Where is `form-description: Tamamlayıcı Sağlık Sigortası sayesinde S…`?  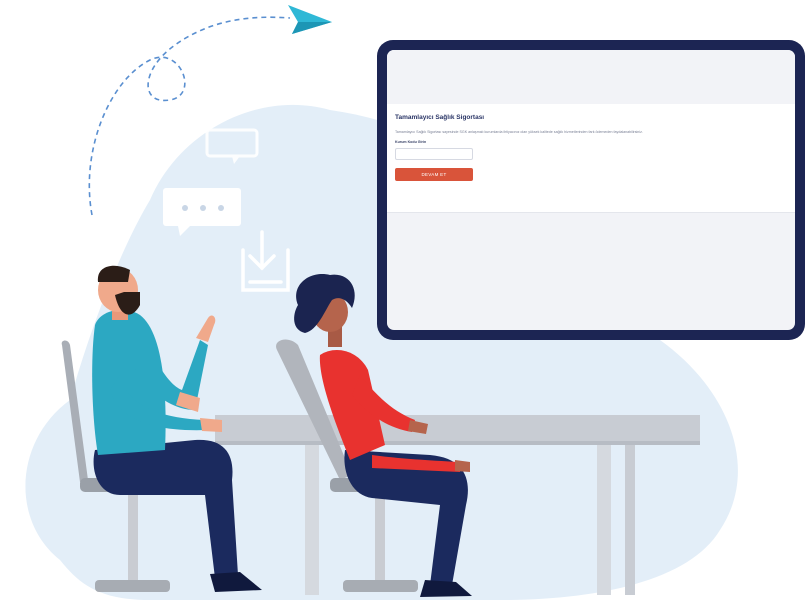
form-description: Tamamlayıcı Sağlık Sigortası sayesinde S… is located at coordinates (519, 132).